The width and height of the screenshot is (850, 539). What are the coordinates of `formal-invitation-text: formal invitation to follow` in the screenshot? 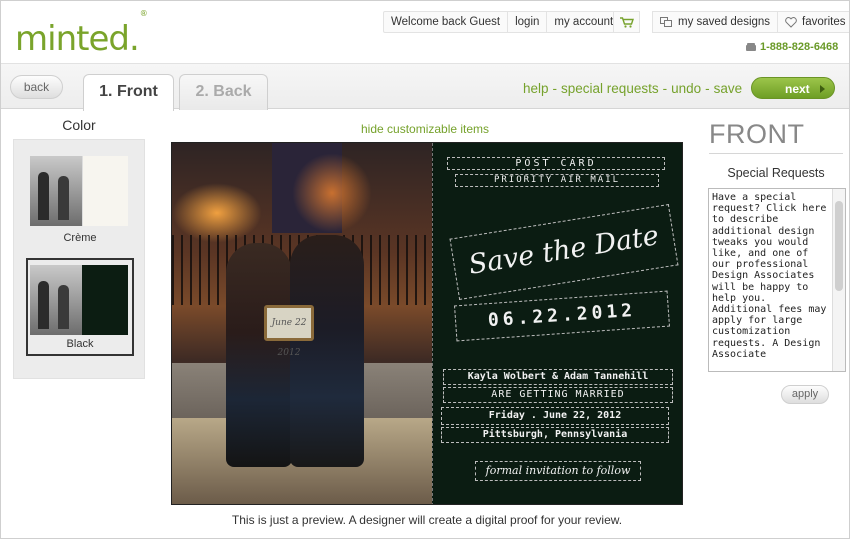 It's located at (558, 471).